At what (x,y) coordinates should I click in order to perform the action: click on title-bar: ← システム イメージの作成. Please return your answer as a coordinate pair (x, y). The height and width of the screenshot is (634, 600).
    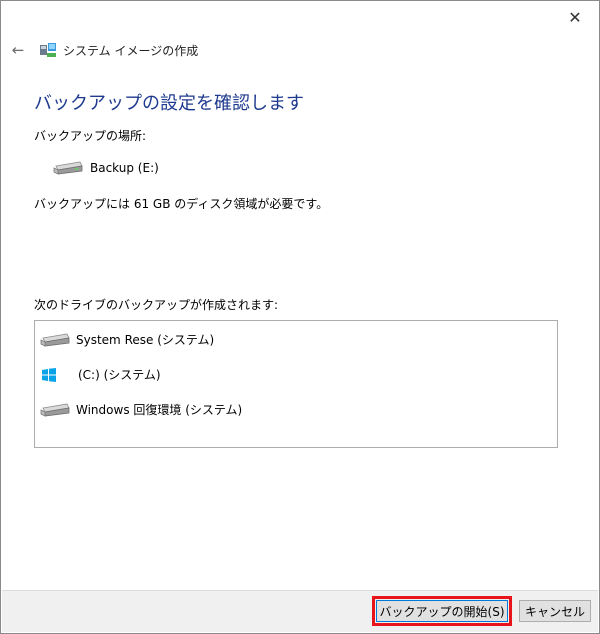
    Looking at the image, I should click on (104, 50).